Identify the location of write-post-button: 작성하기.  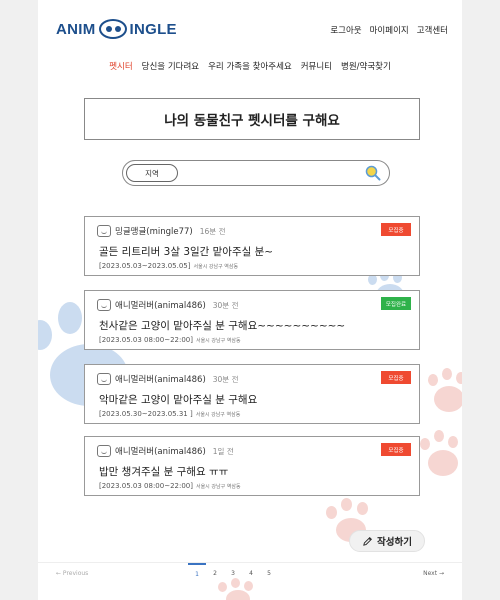
(387, 541).